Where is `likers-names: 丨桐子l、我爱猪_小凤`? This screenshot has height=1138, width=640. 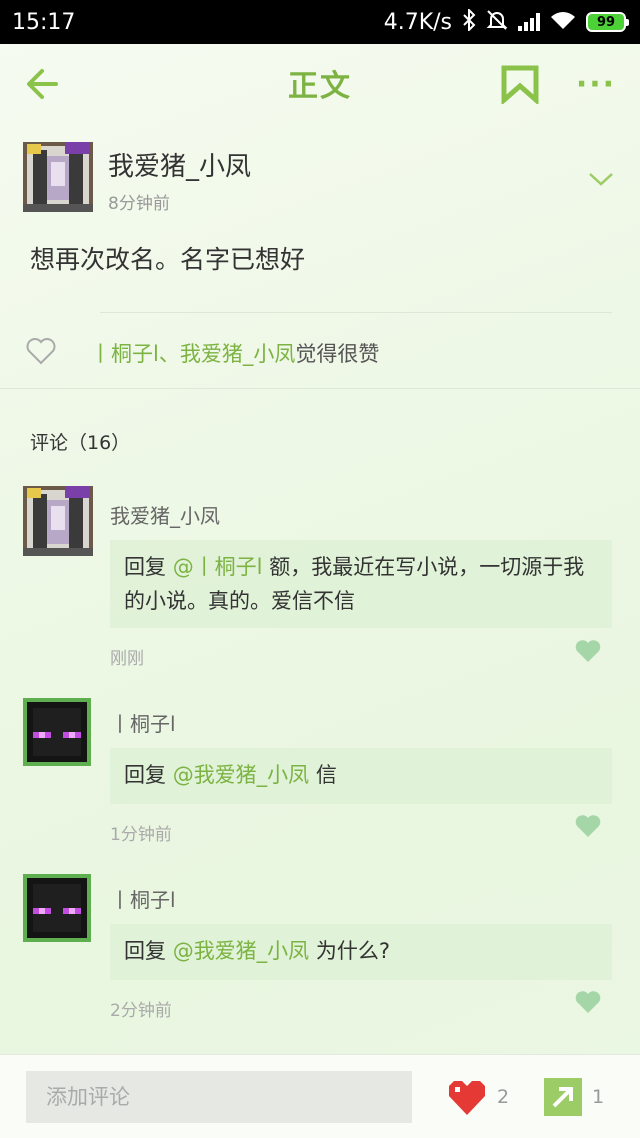
likers-names: 丨桐子l、我爱猪_小凤 is located at coordinates (192, 354).